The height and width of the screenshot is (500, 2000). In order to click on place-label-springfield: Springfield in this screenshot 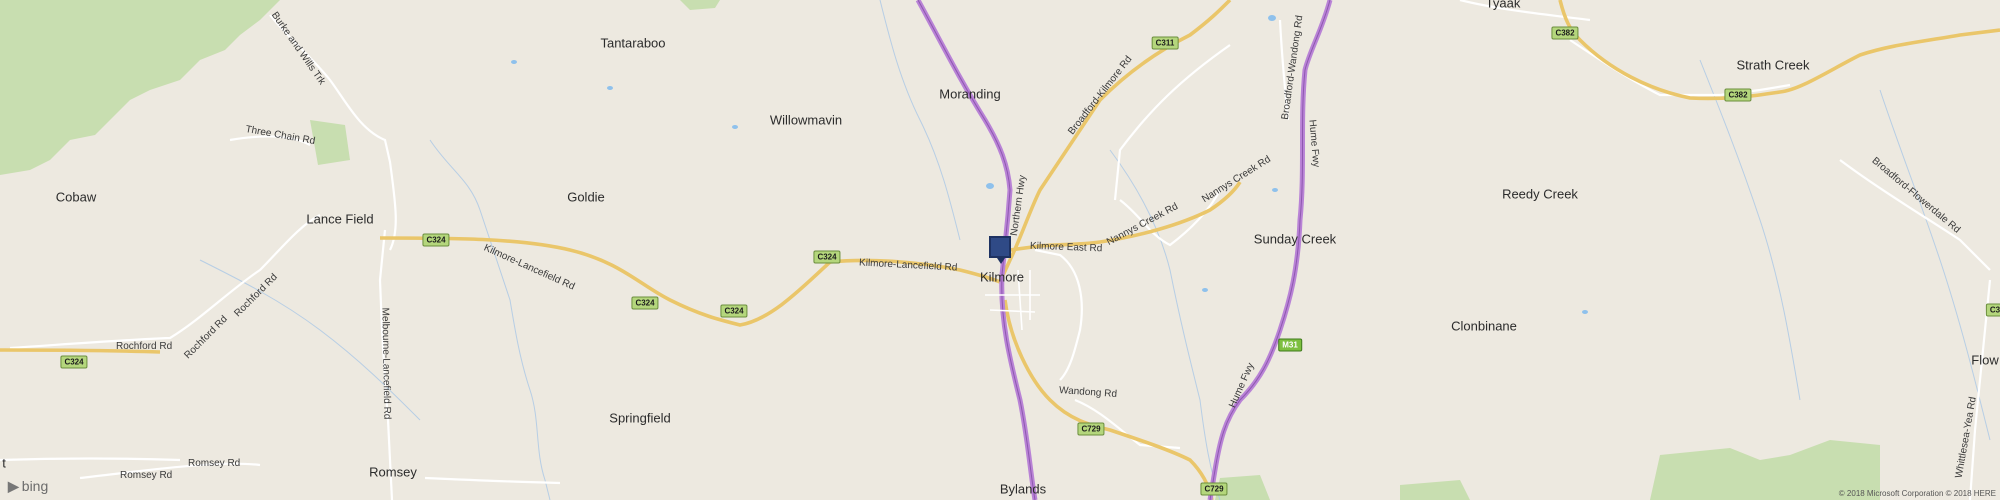, I will do `click(640, 418)`.